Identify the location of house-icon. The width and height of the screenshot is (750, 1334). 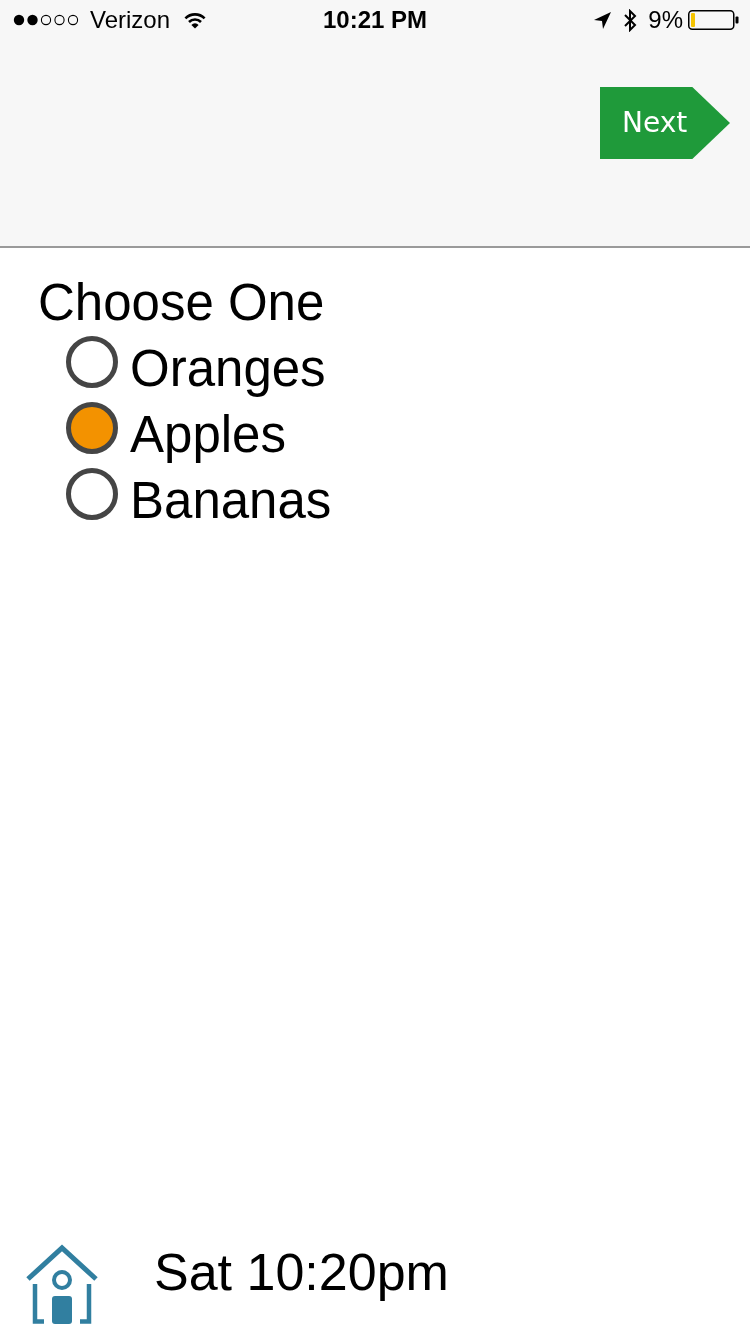
(62, 1284).